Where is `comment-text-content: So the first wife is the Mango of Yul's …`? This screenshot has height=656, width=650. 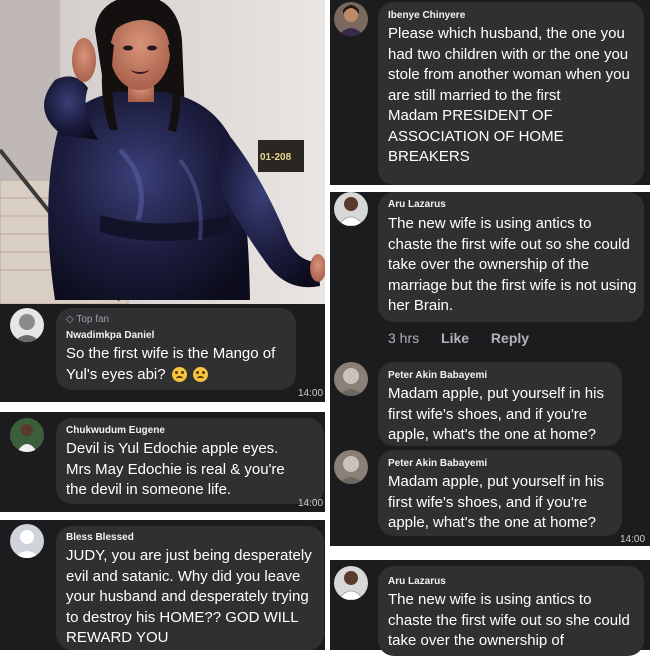 comment-text-content: So the first wife is the Mango of Yul's … is located at coordinates (171, 364).